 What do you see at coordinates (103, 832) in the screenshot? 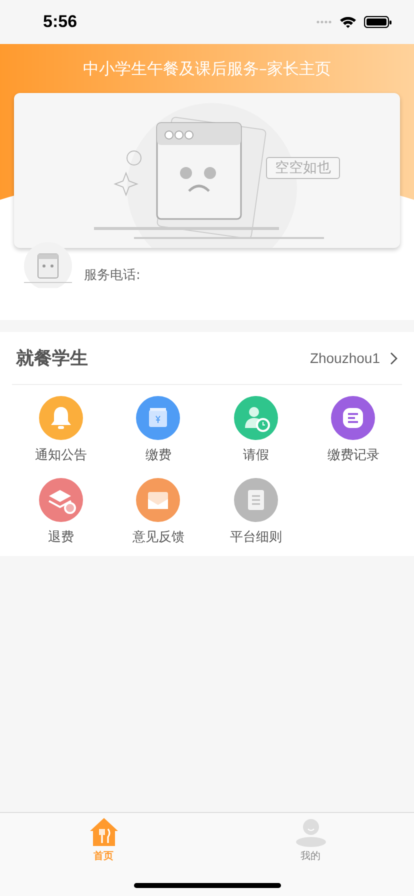
I see `home-icon` at bounding box center [103, 832].